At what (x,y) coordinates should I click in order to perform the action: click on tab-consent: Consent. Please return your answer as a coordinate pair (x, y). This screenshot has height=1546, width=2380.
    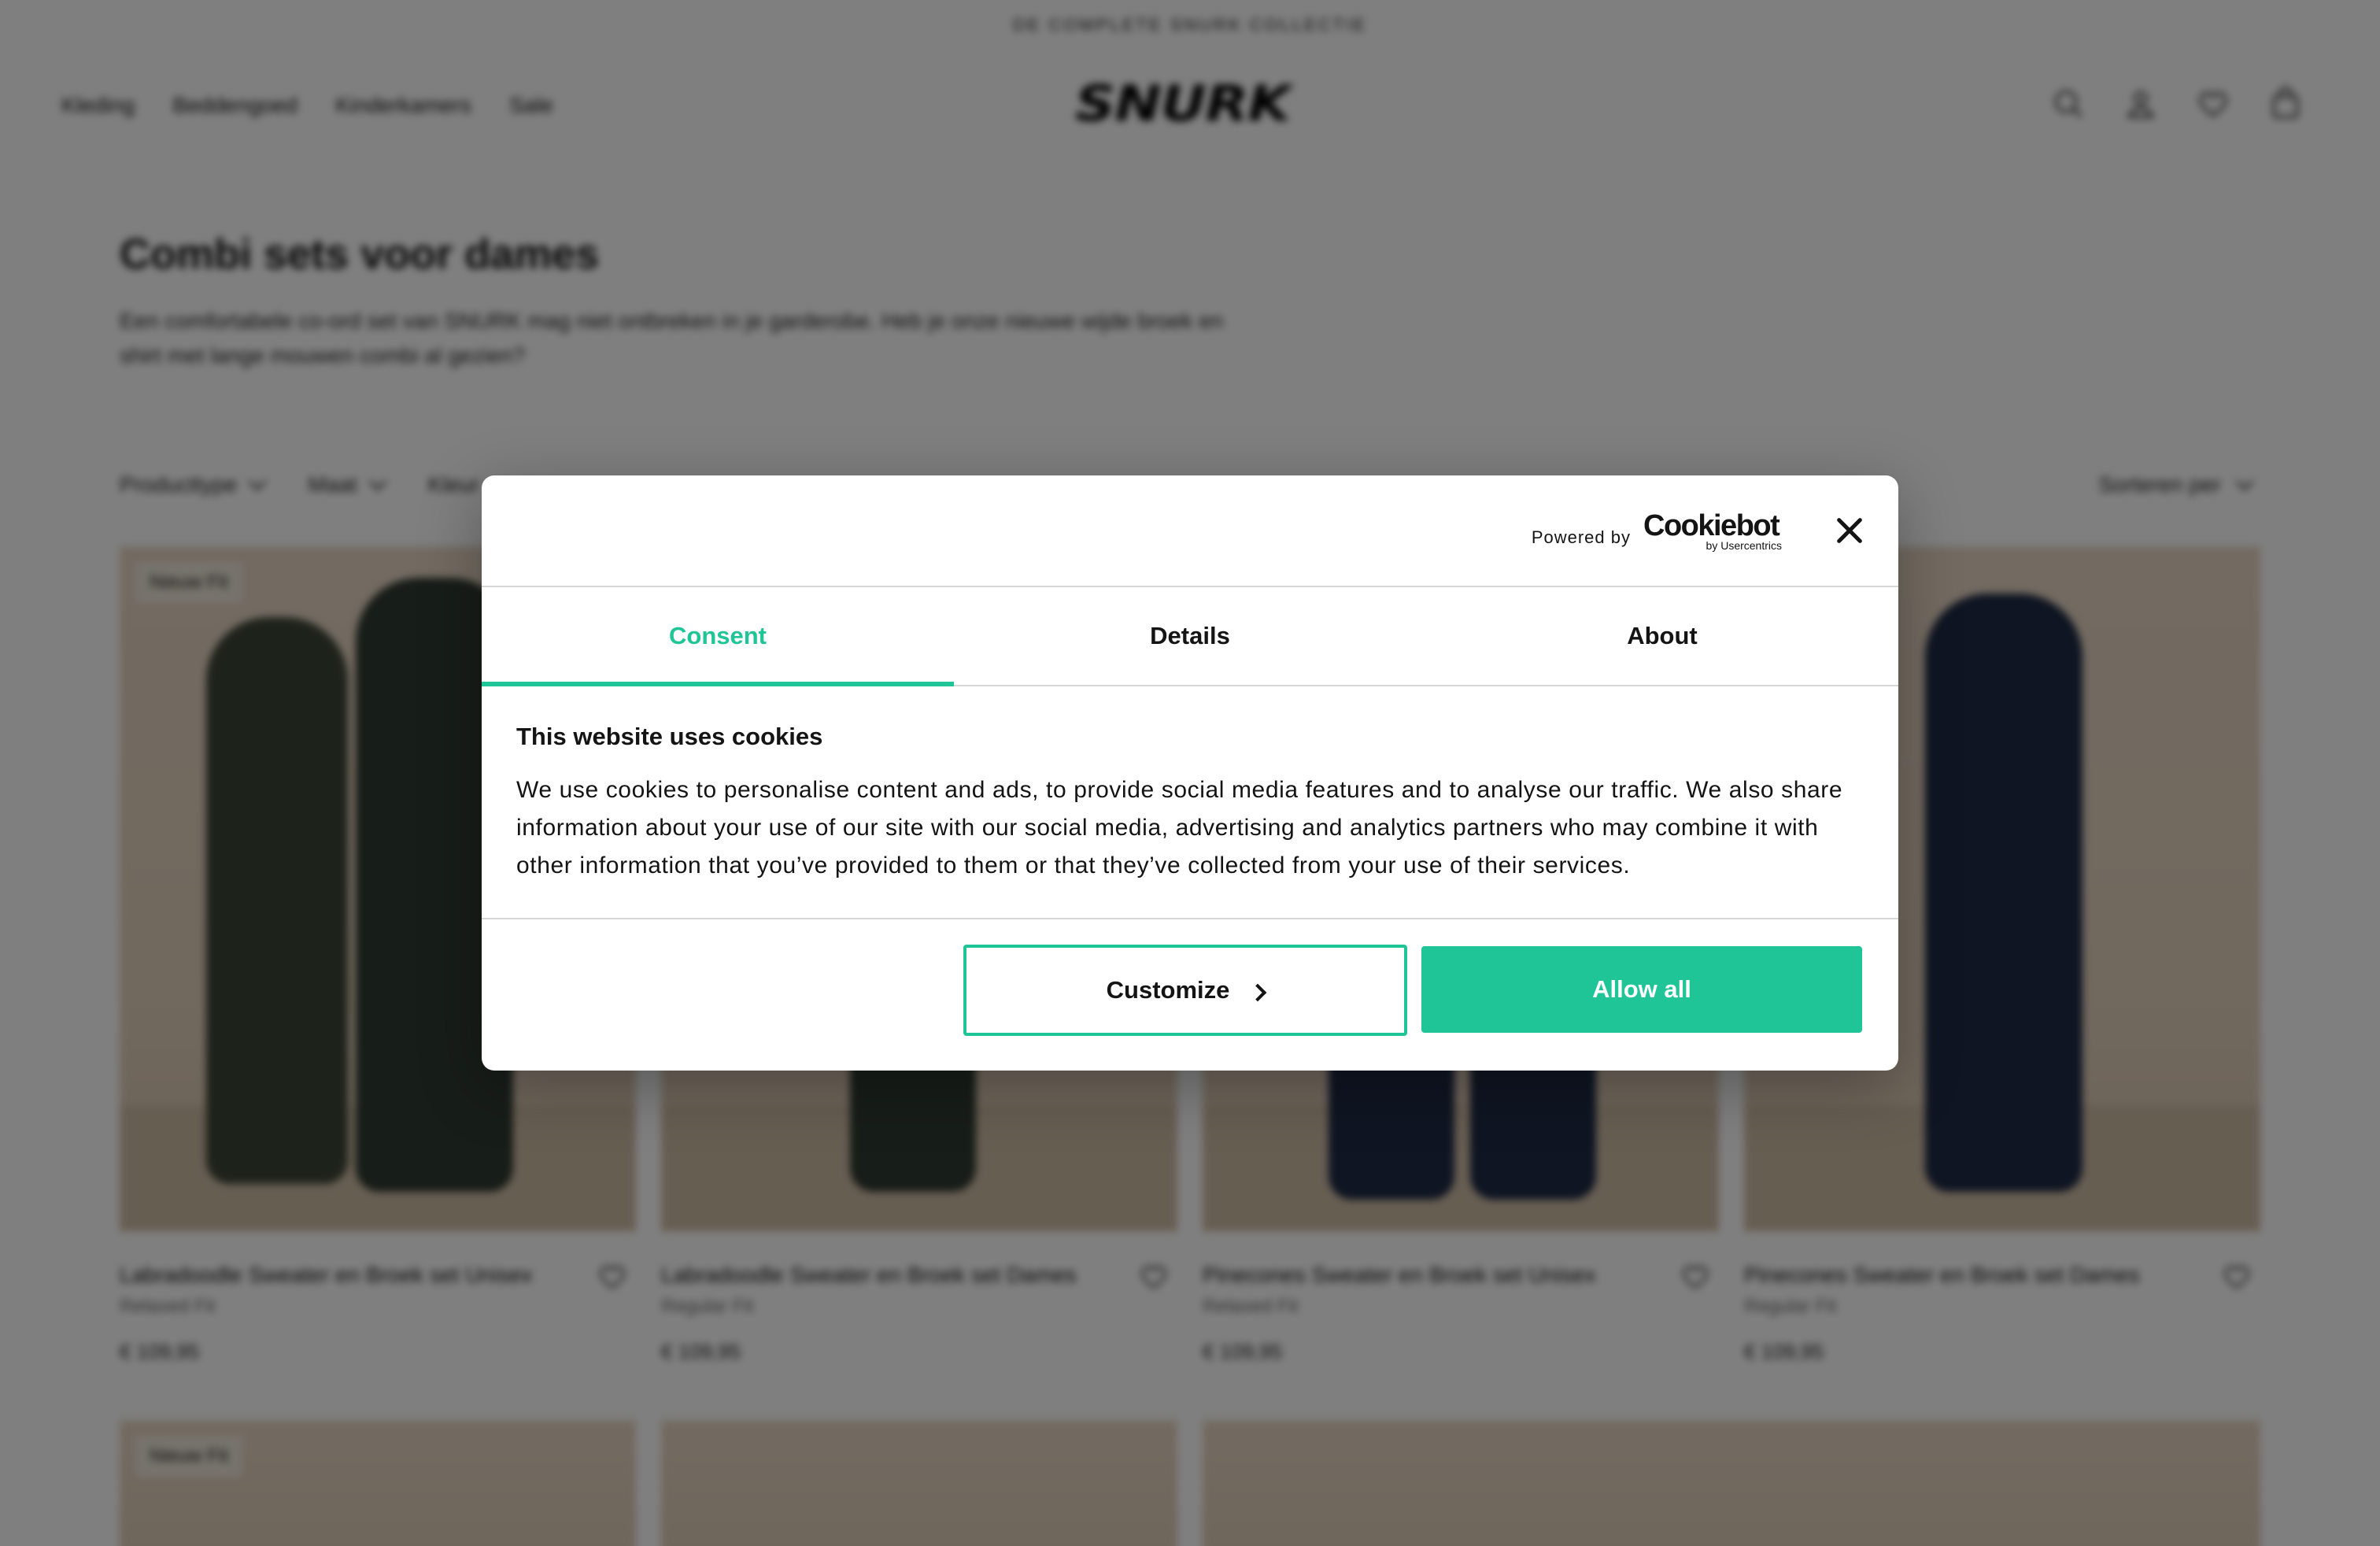
    Looking at the image, I should click on (718, 636).